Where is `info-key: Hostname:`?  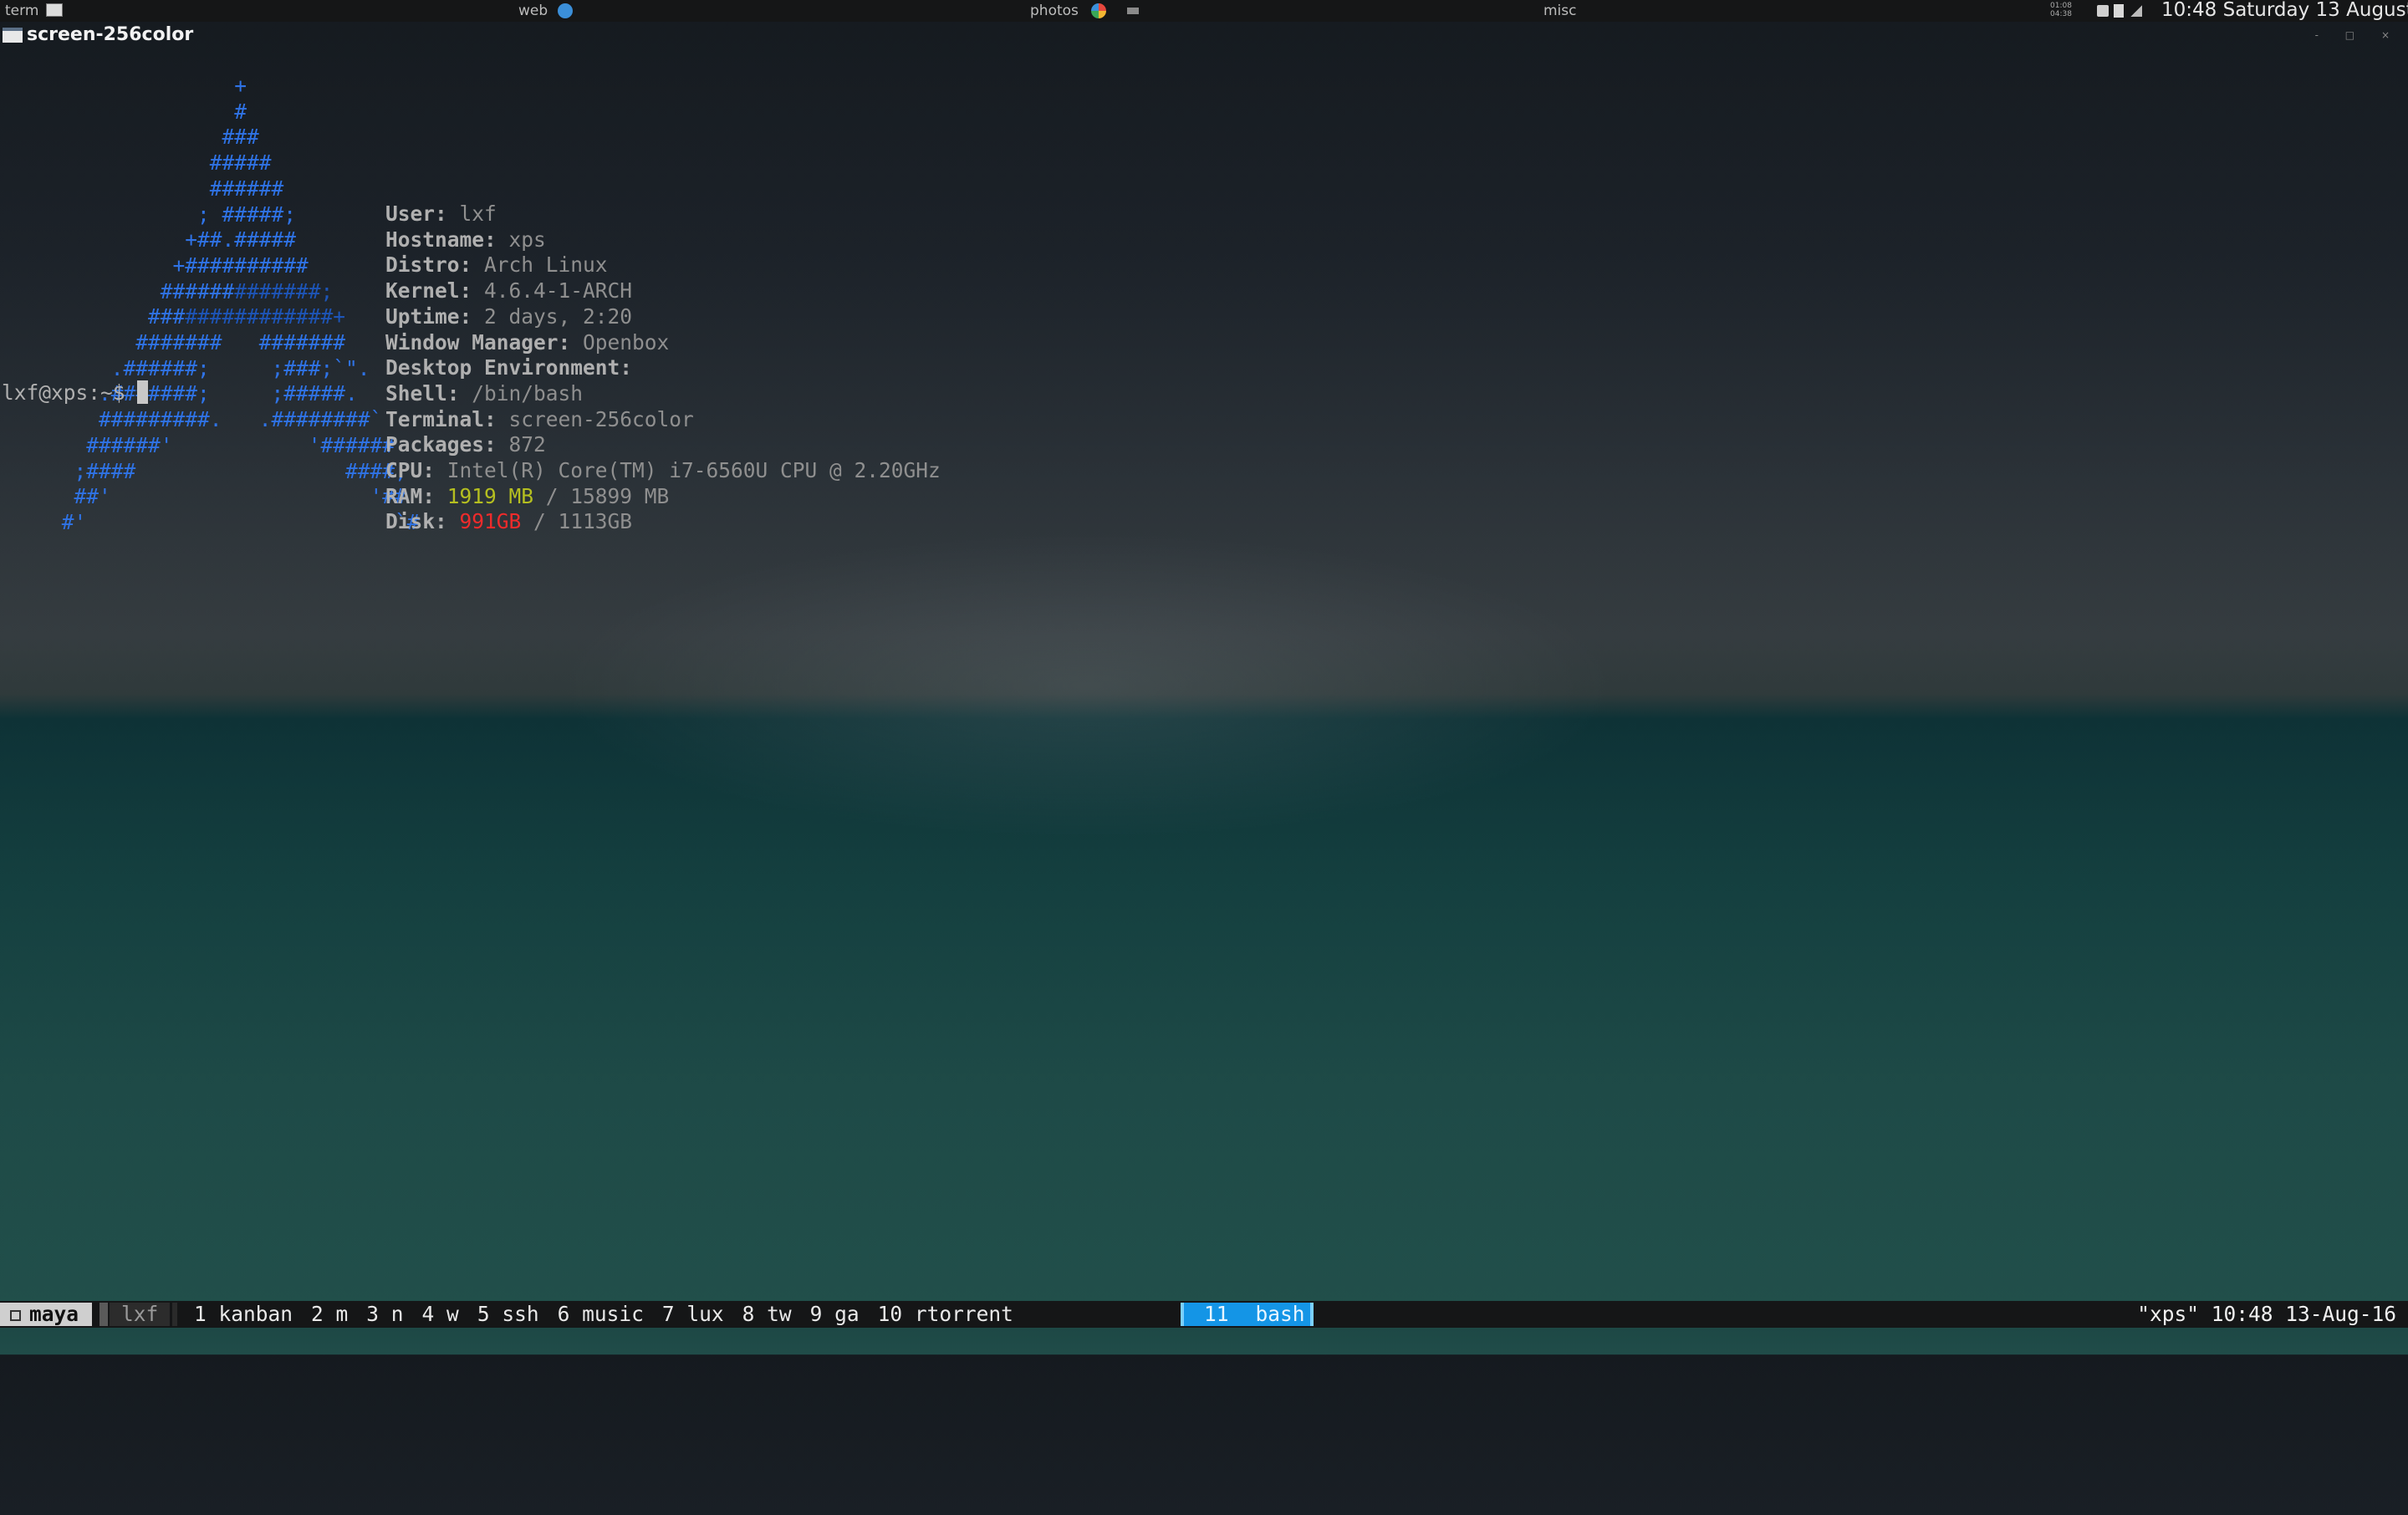 info-key: Hostname: is located at coordinates (441, 239).